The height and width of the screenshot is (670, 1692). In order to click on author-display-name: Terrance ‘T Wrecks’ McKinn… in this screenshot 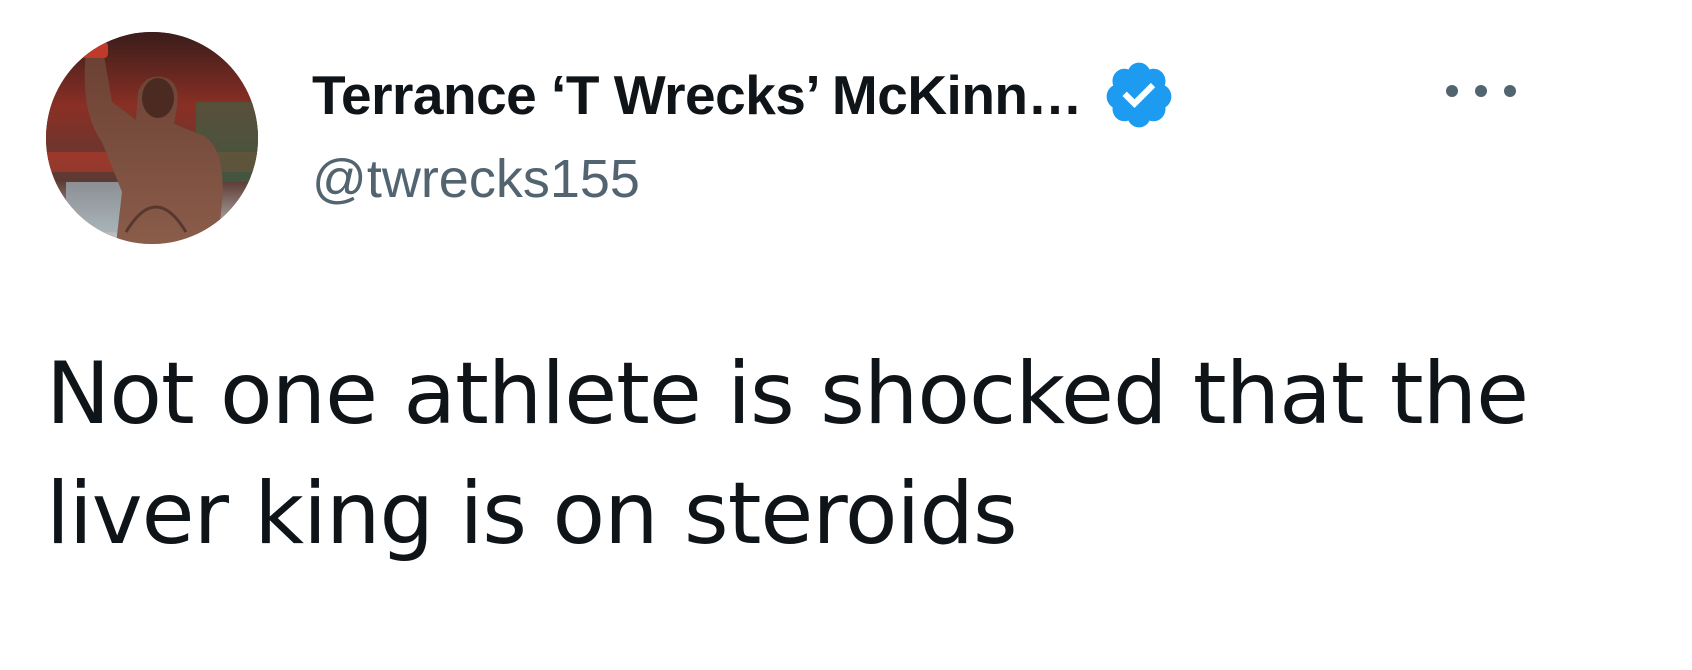, I will do `click(697, 95)`.